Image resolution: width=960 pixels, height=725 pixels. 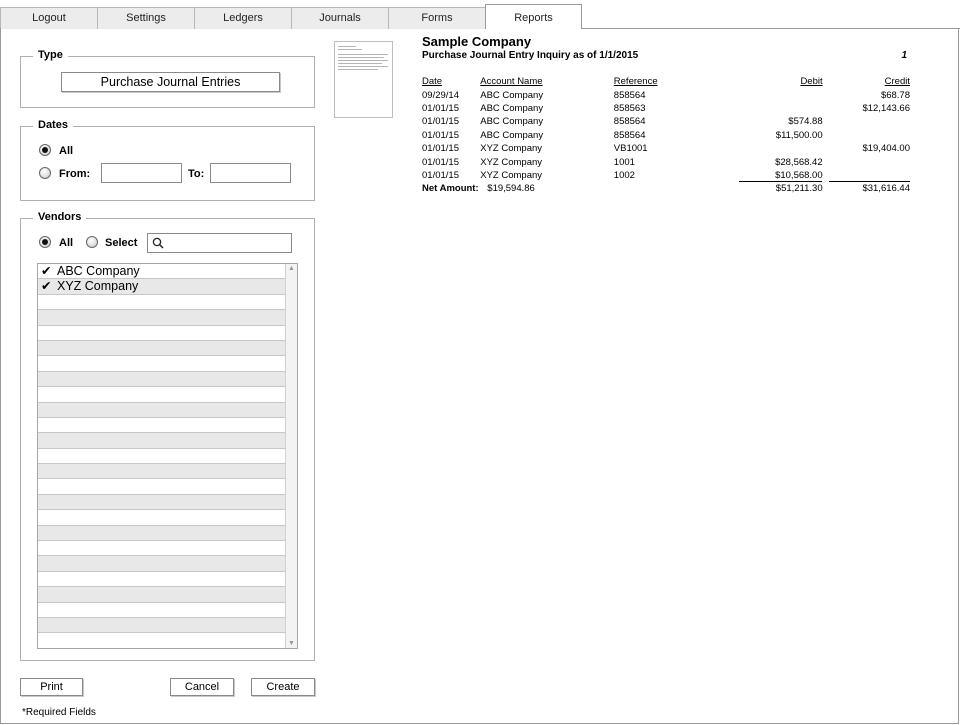 I want to click on cell-debit: $11,500.00, so click(x=799, y=135).